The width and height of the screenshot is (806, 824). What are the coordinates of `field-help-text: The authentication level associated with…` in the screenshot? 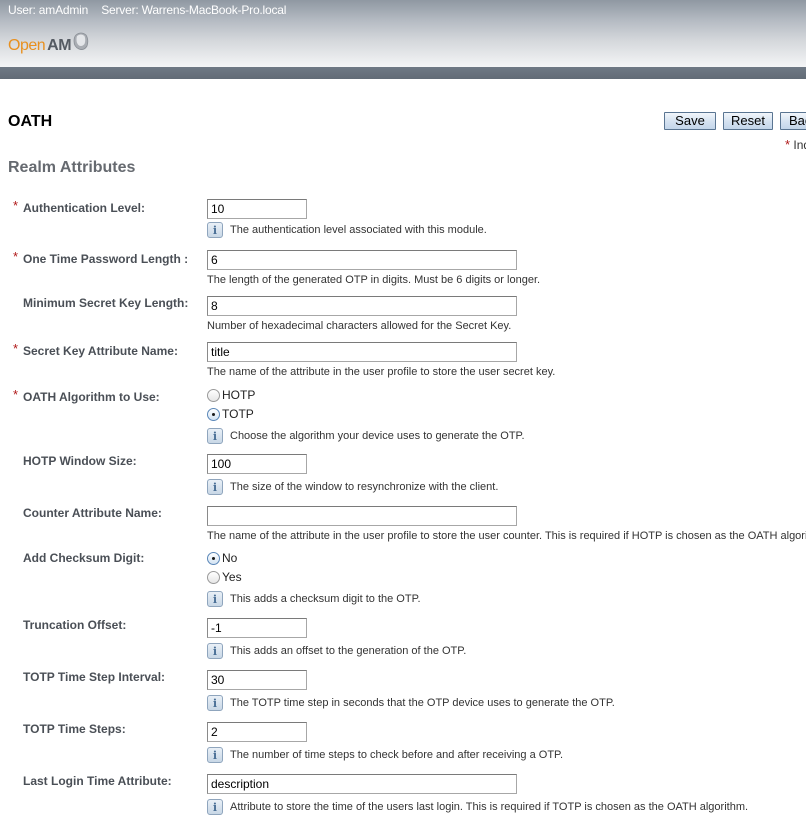 It's located at (358, 230).